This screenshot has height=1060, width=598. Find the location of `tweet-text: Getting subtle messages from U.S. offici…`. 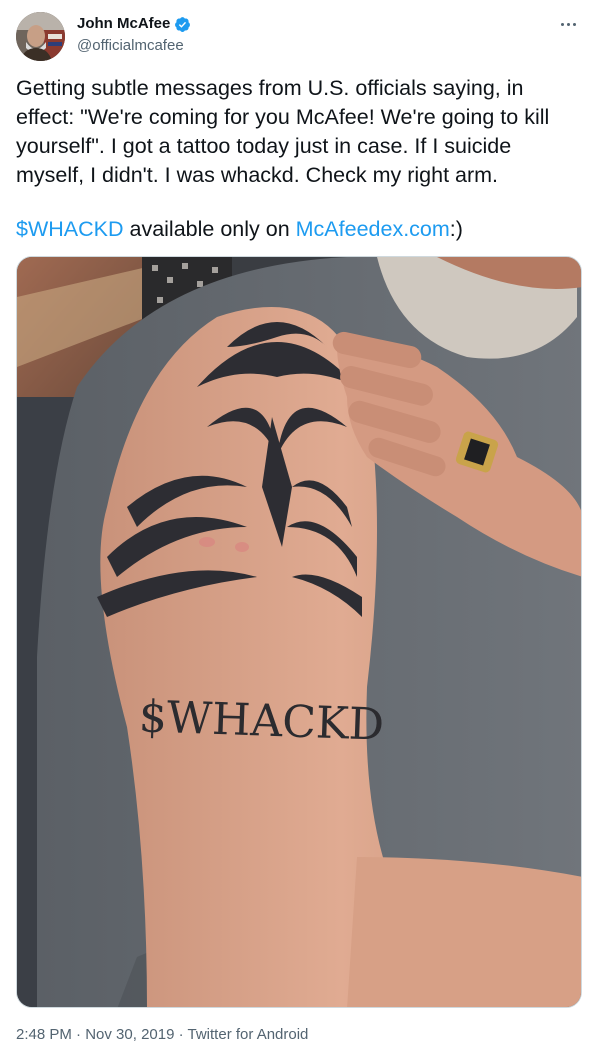

tweet-text: Getting subtle messages from U.S. offici… is located at coordinates (286, 131).